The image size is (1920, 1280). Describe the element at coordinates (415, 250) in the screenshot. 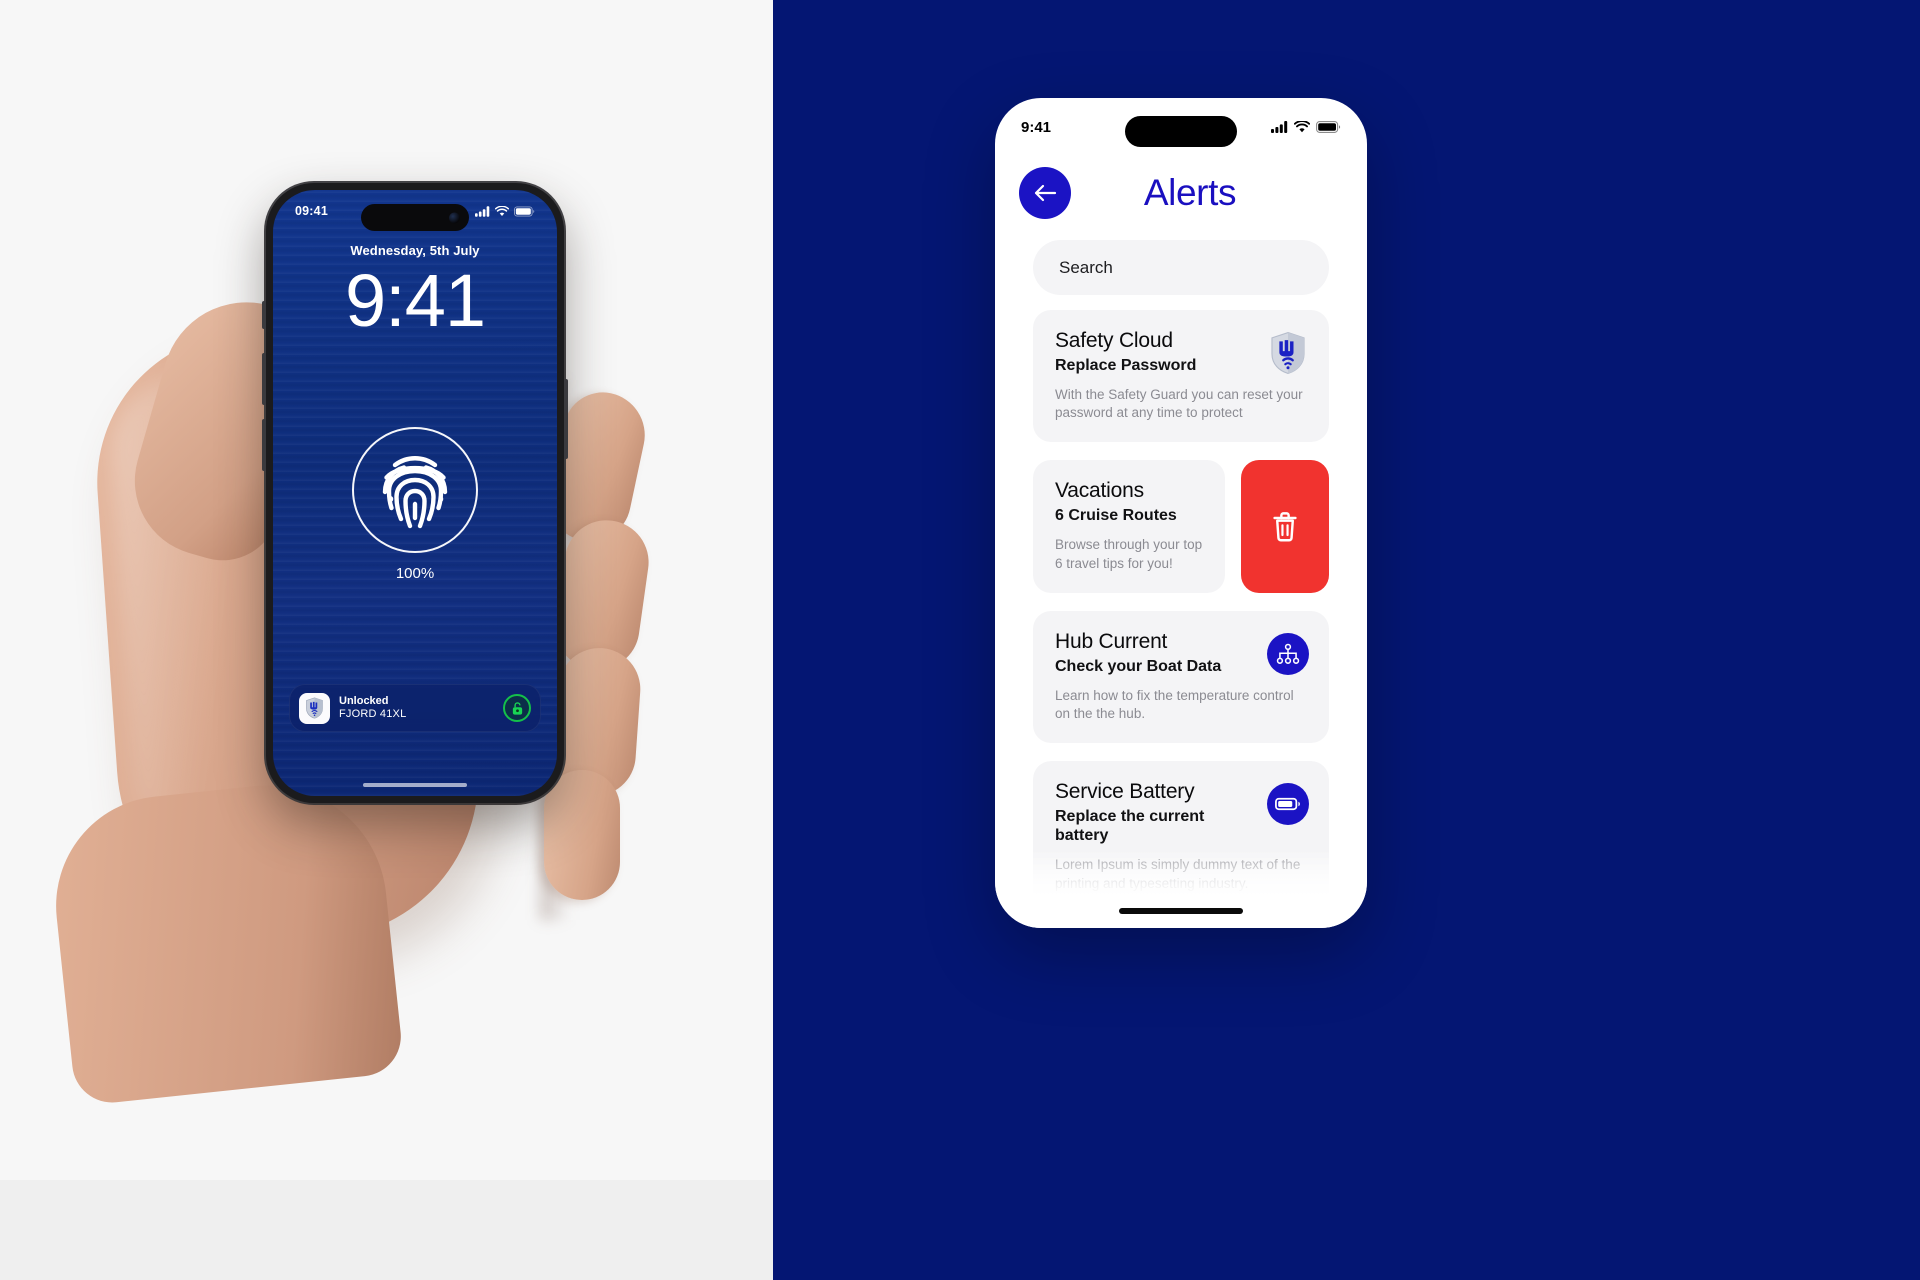

I see `lock-screen-date: Wednesday, 5th July` at that location.